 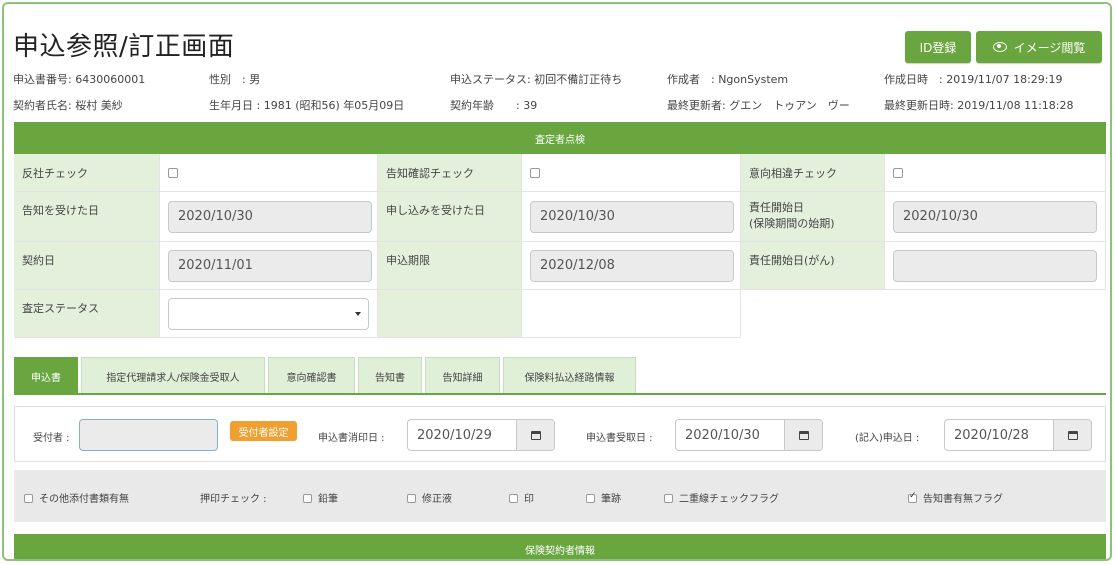 What do you see at coordinates (79, 79) in the screenshot?
I see `application-number: 申込書番号: 6430060001` at bounding box center [79, 79].